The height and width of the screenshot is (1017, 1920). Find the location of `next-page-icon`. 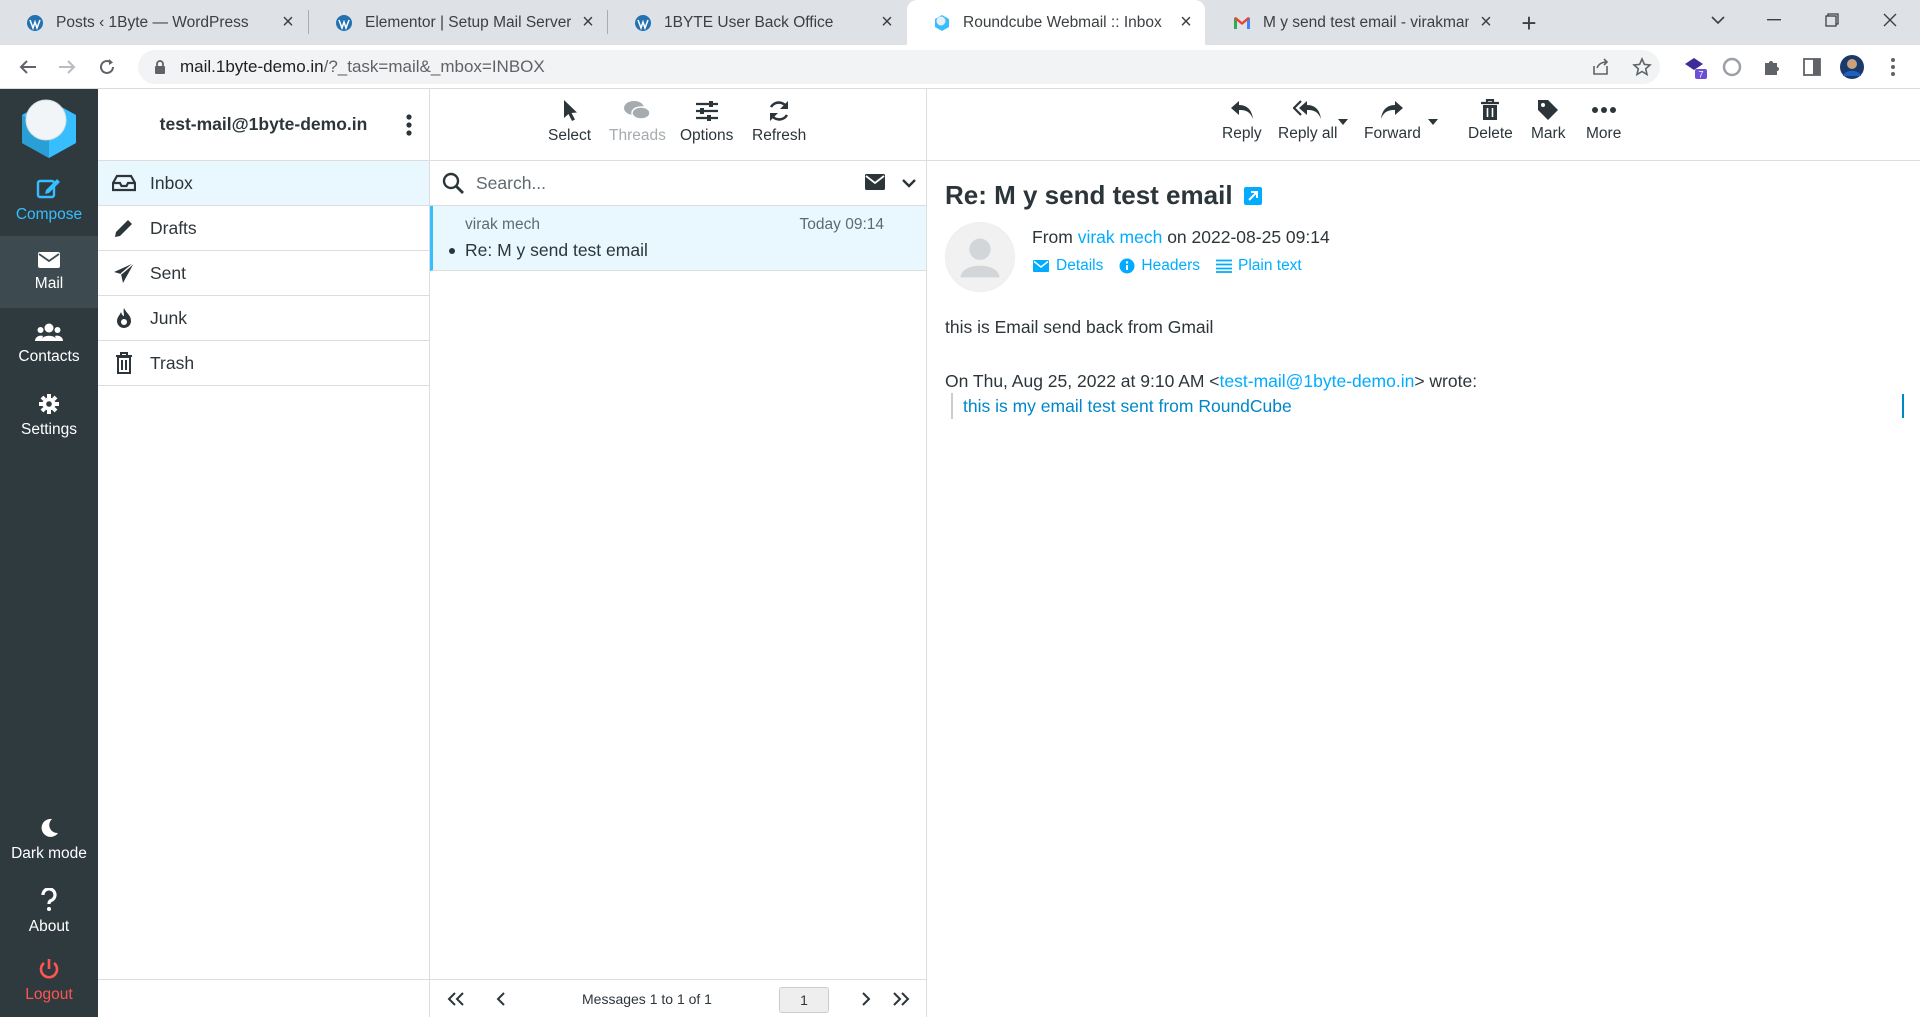

next-page-icon is located at coordinates (866, 999).